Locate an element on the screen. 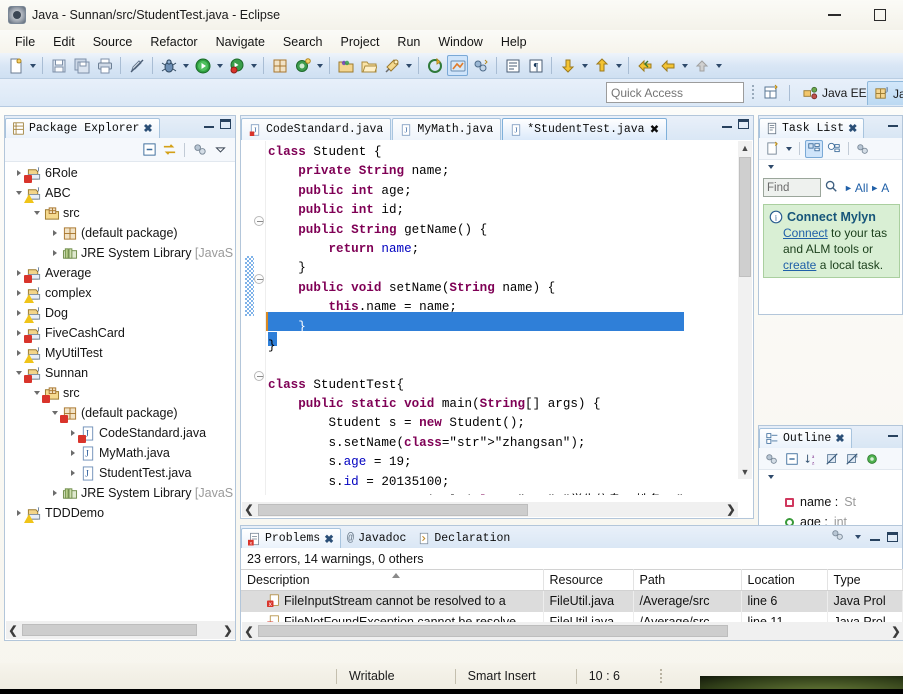 Image resolution: width=903 pixels, height=694 pixels. perspective-java-ee: Java EE is located at coordinates (835, 93).